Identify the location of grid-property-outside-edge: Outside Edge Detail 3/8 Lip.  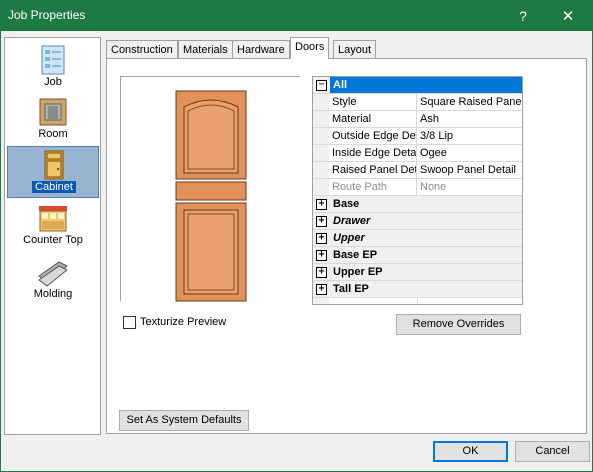
(417, 136).